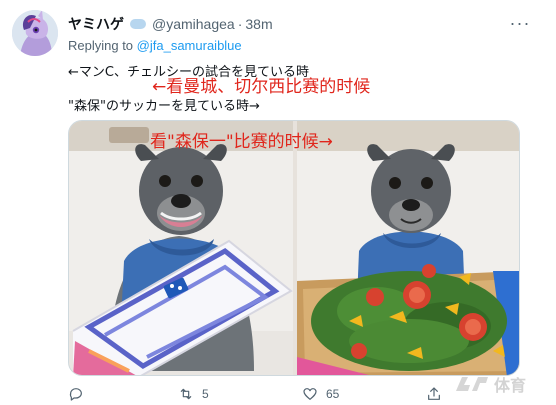 The height and width of the screenshot is (405, 556). I want to click on avatar, so click(35, 33).